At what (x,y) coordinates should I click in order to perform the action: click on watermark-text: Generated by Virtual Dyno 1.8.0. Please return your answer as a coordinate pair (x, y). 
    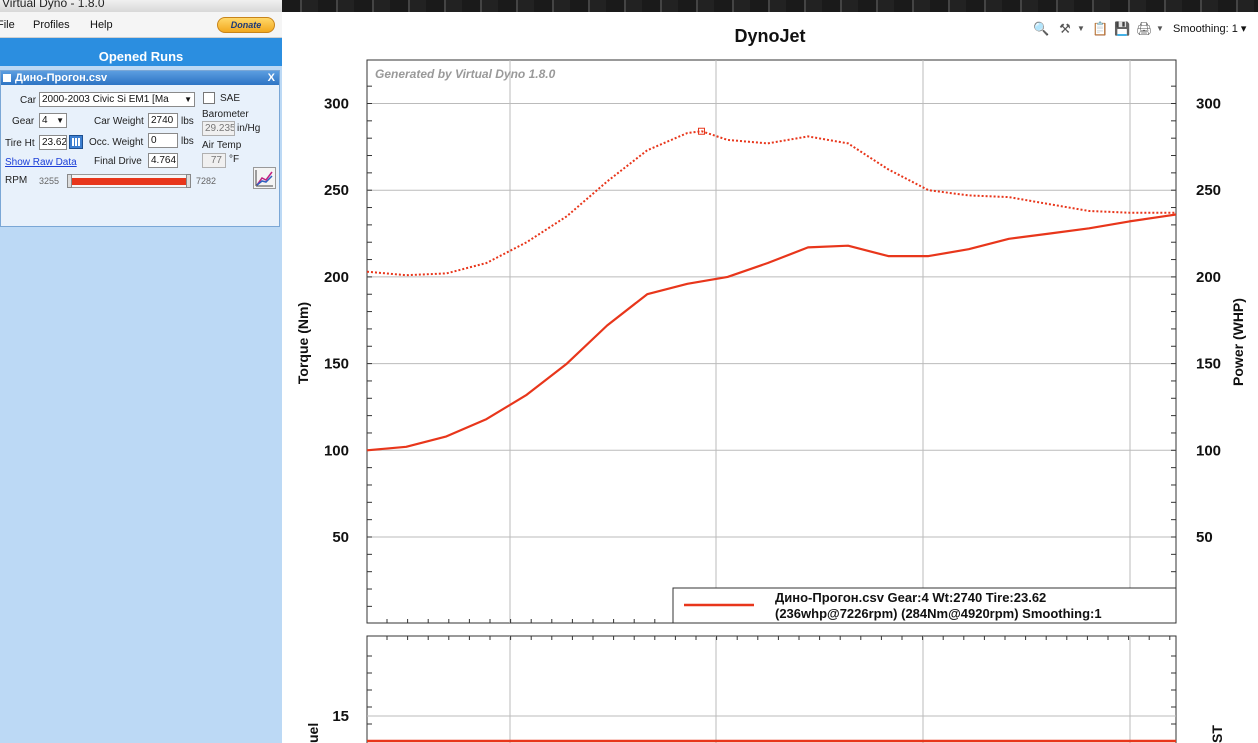
    Looking at the image, I should click on (465, 74).